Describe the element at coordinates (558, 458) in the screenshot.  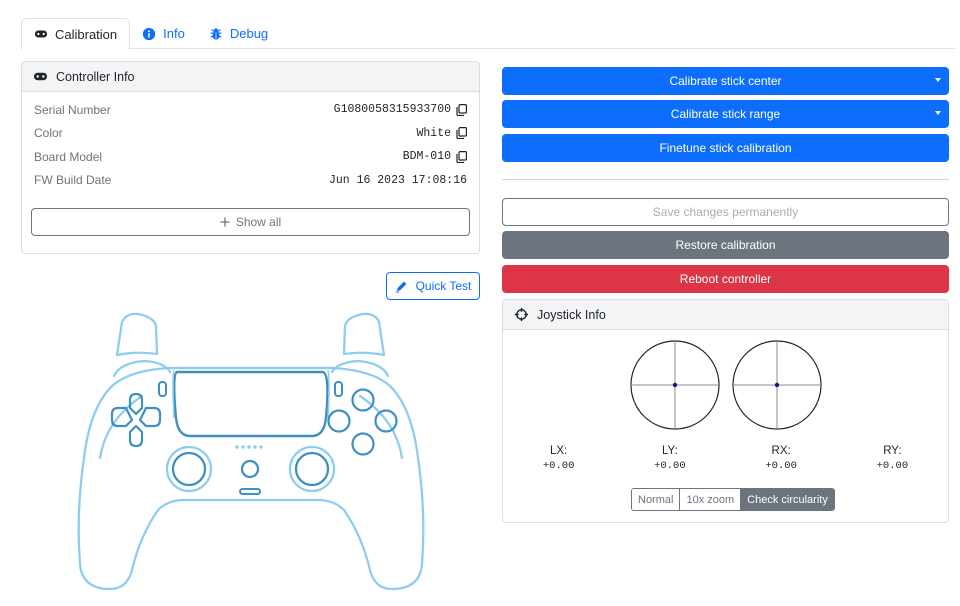
I see `axis-lx: LX: +0.00` at that location.